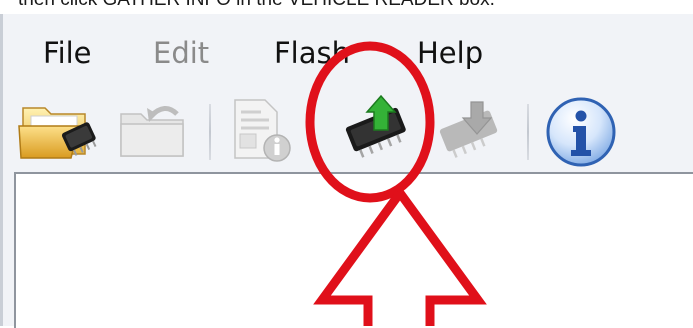  I want to click on menu-help: Help, so click(450, 53).